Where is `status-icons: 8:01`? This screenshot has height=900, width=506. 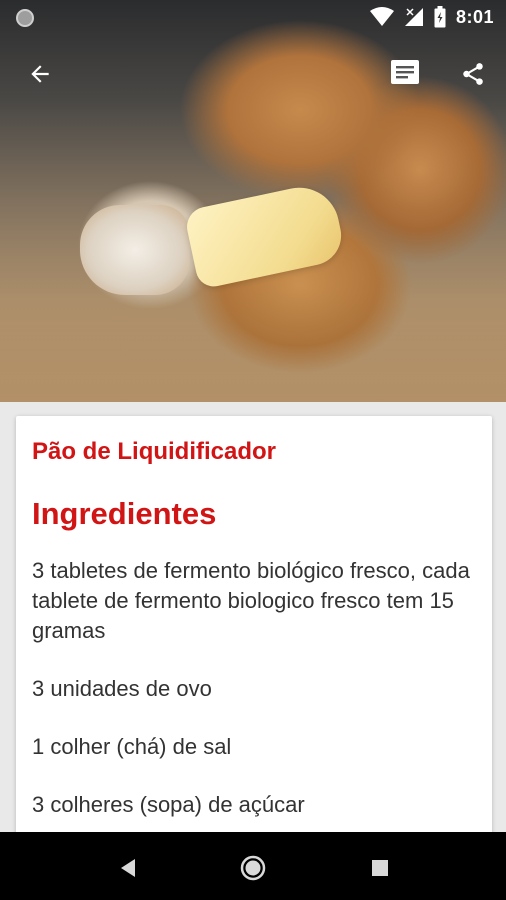
status-icons: 8:01 is located at coordinates (431, 17).